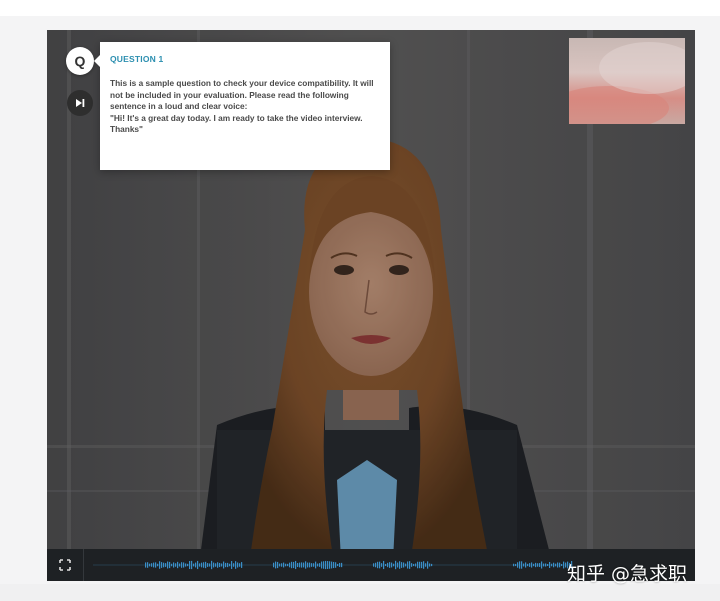 The height and width of the screenshot is (601, 720). I want to click on skip-button, so click(80, 103).